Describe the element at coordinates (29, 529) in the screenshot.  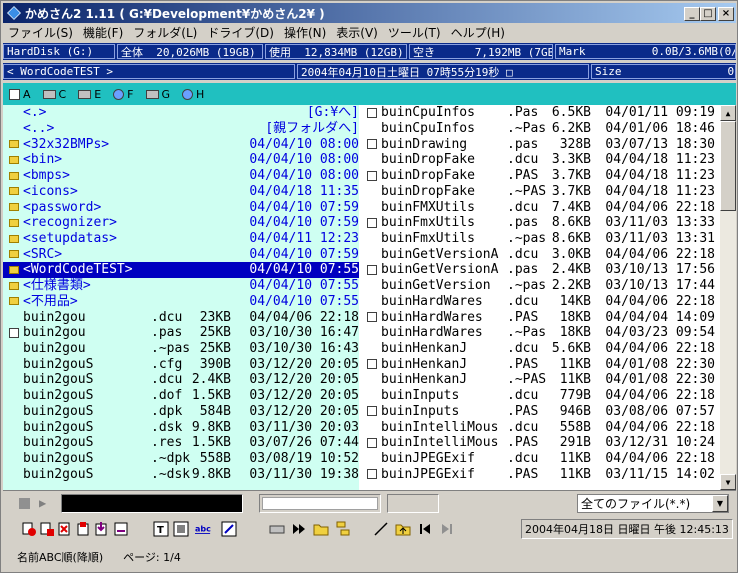
I see `copy-file-icon` at that location.